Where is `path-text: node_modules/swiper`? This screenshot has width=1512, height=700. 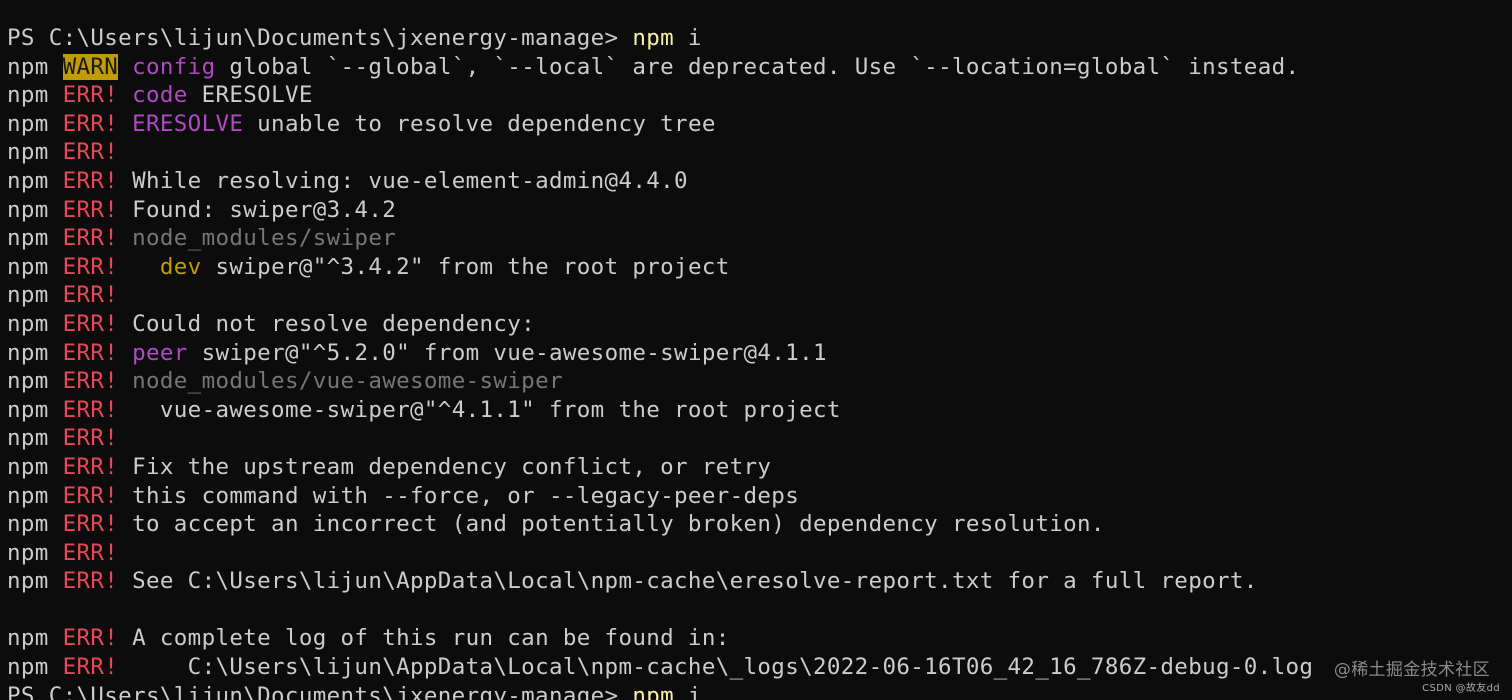
path-text: node_modules/swiper is located at coordinates (264, 238).